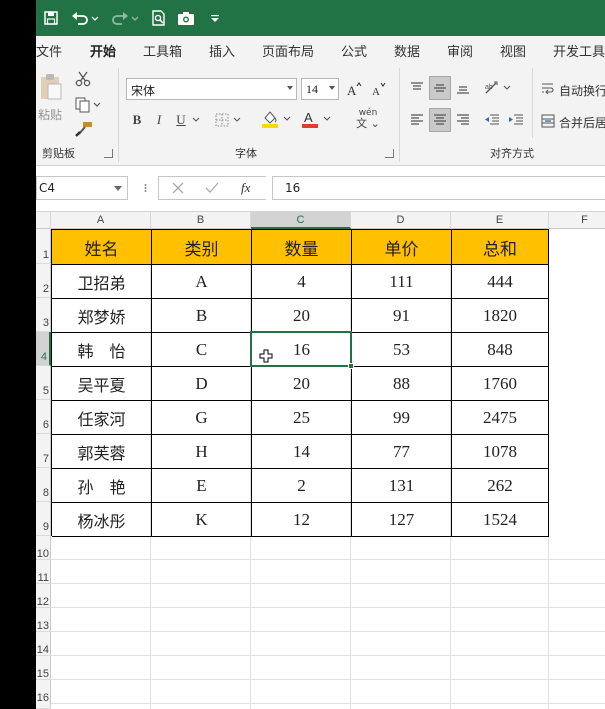 Image resolution: width=605 pixels, height=709 pixels. Describe the element at coordinates (43, 548) in the screenshot. I see `row-header: 10` at that location.